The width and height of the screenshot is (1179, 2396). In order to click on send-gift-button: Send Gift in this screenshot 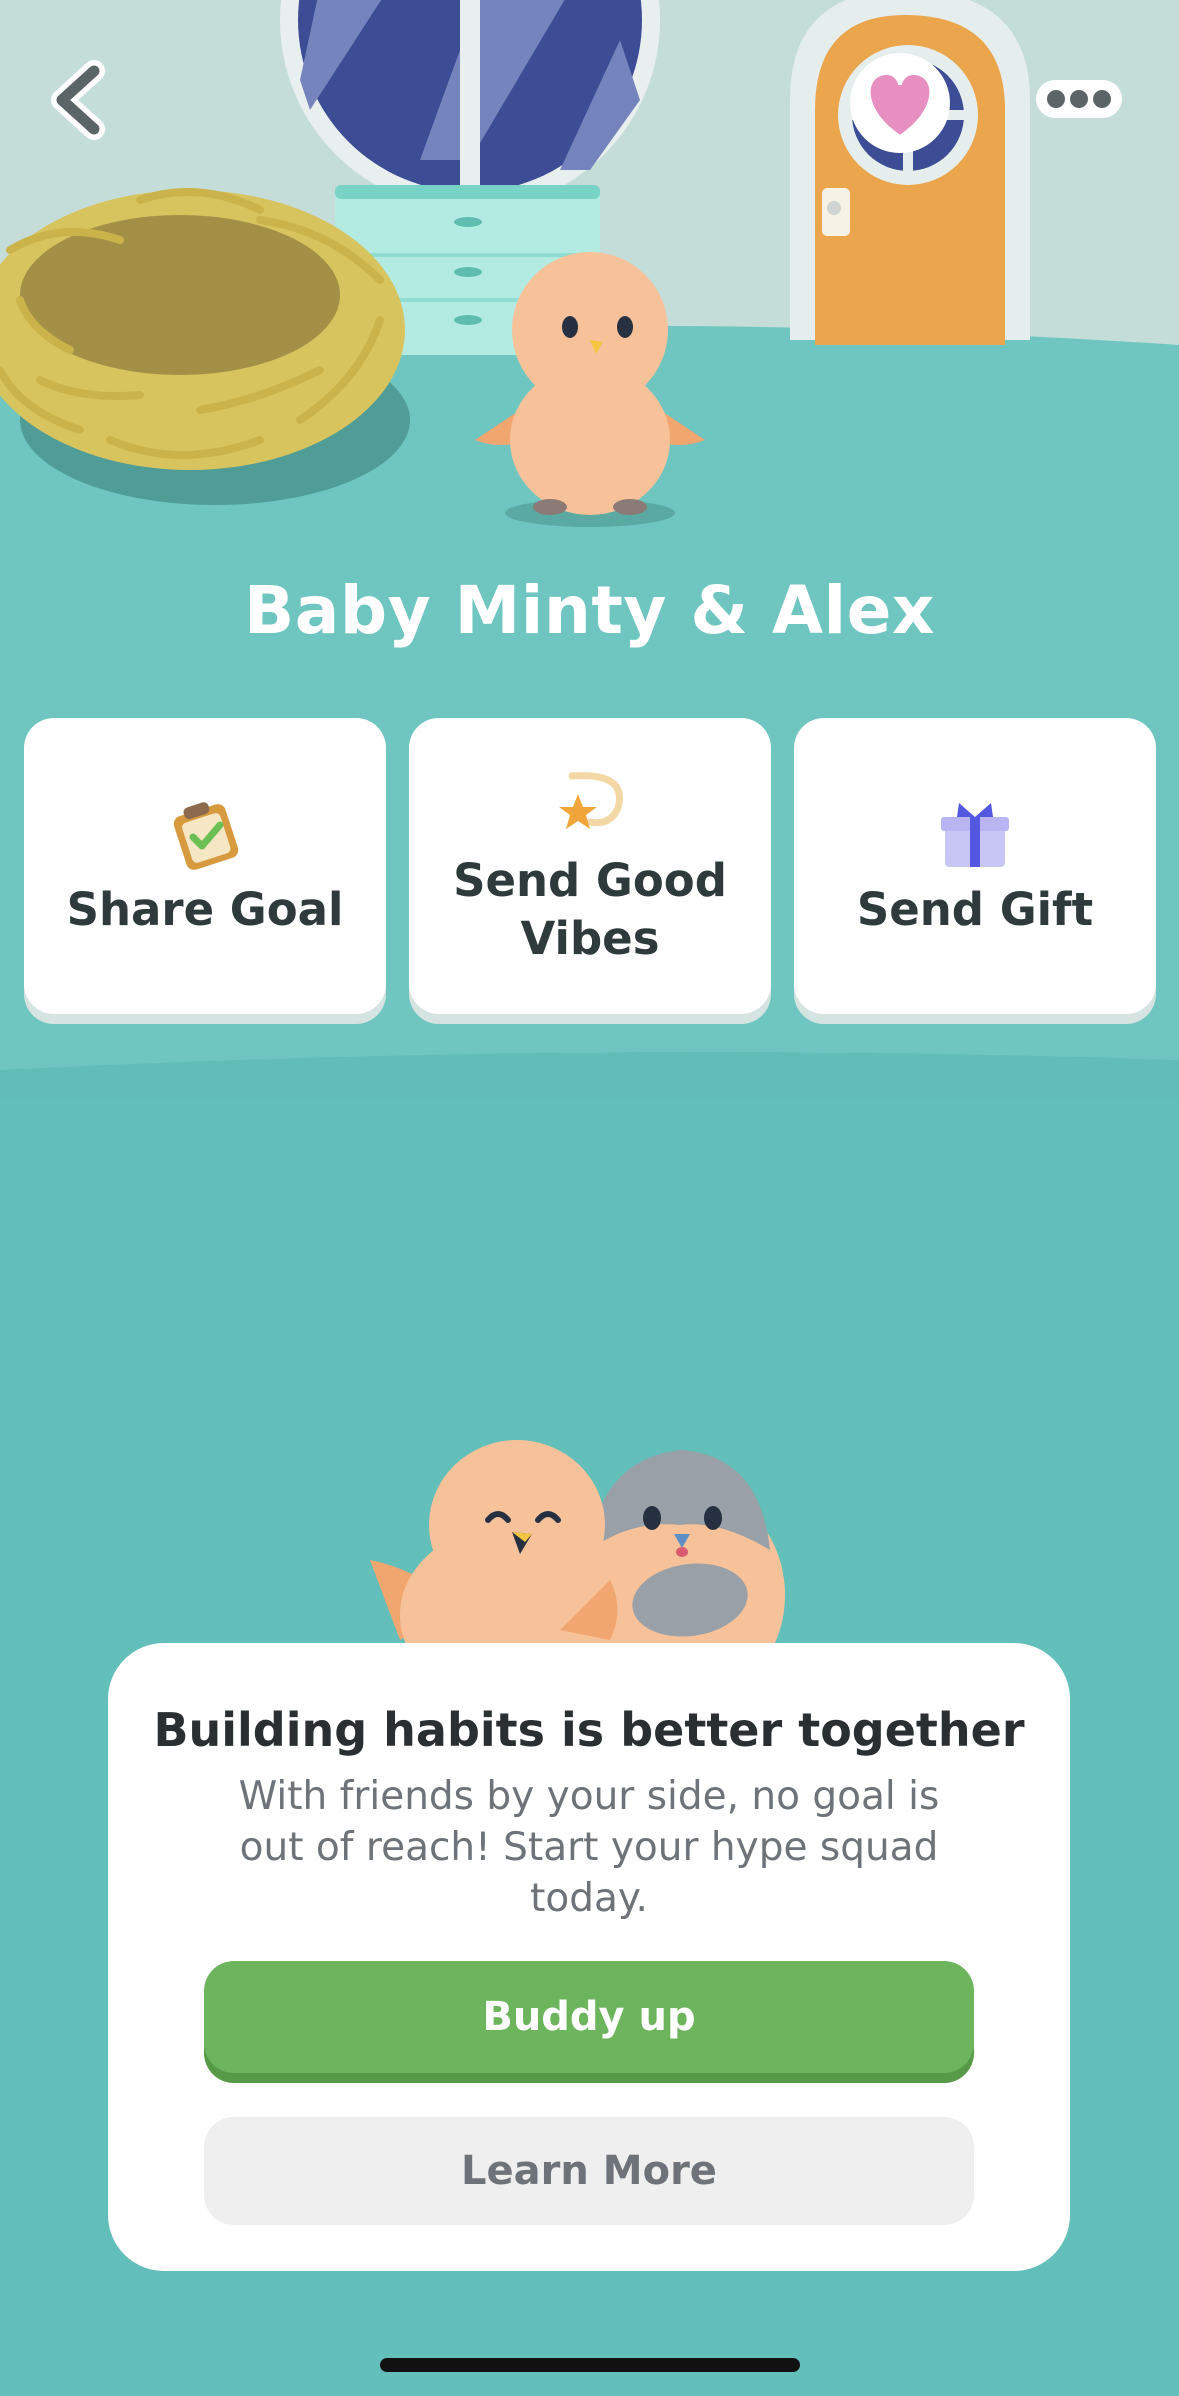, I will do `click(975, 866)`.